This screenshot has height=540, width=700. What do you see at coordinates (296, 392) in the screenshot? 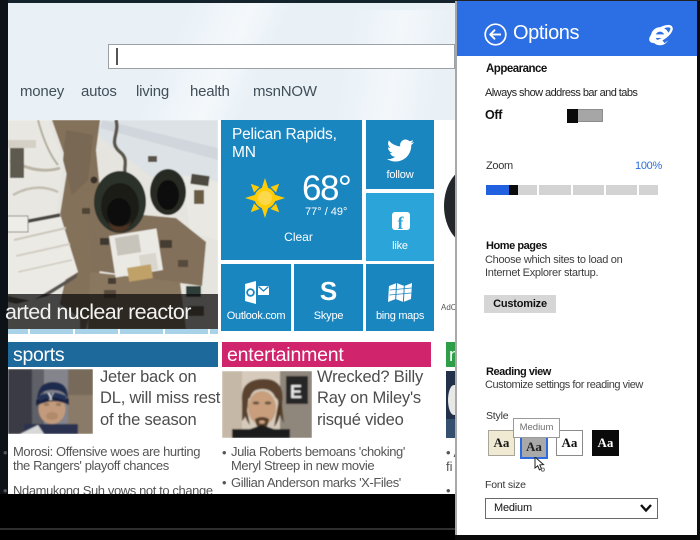
I see `svg-text: E` at bounding box center [296, 392].